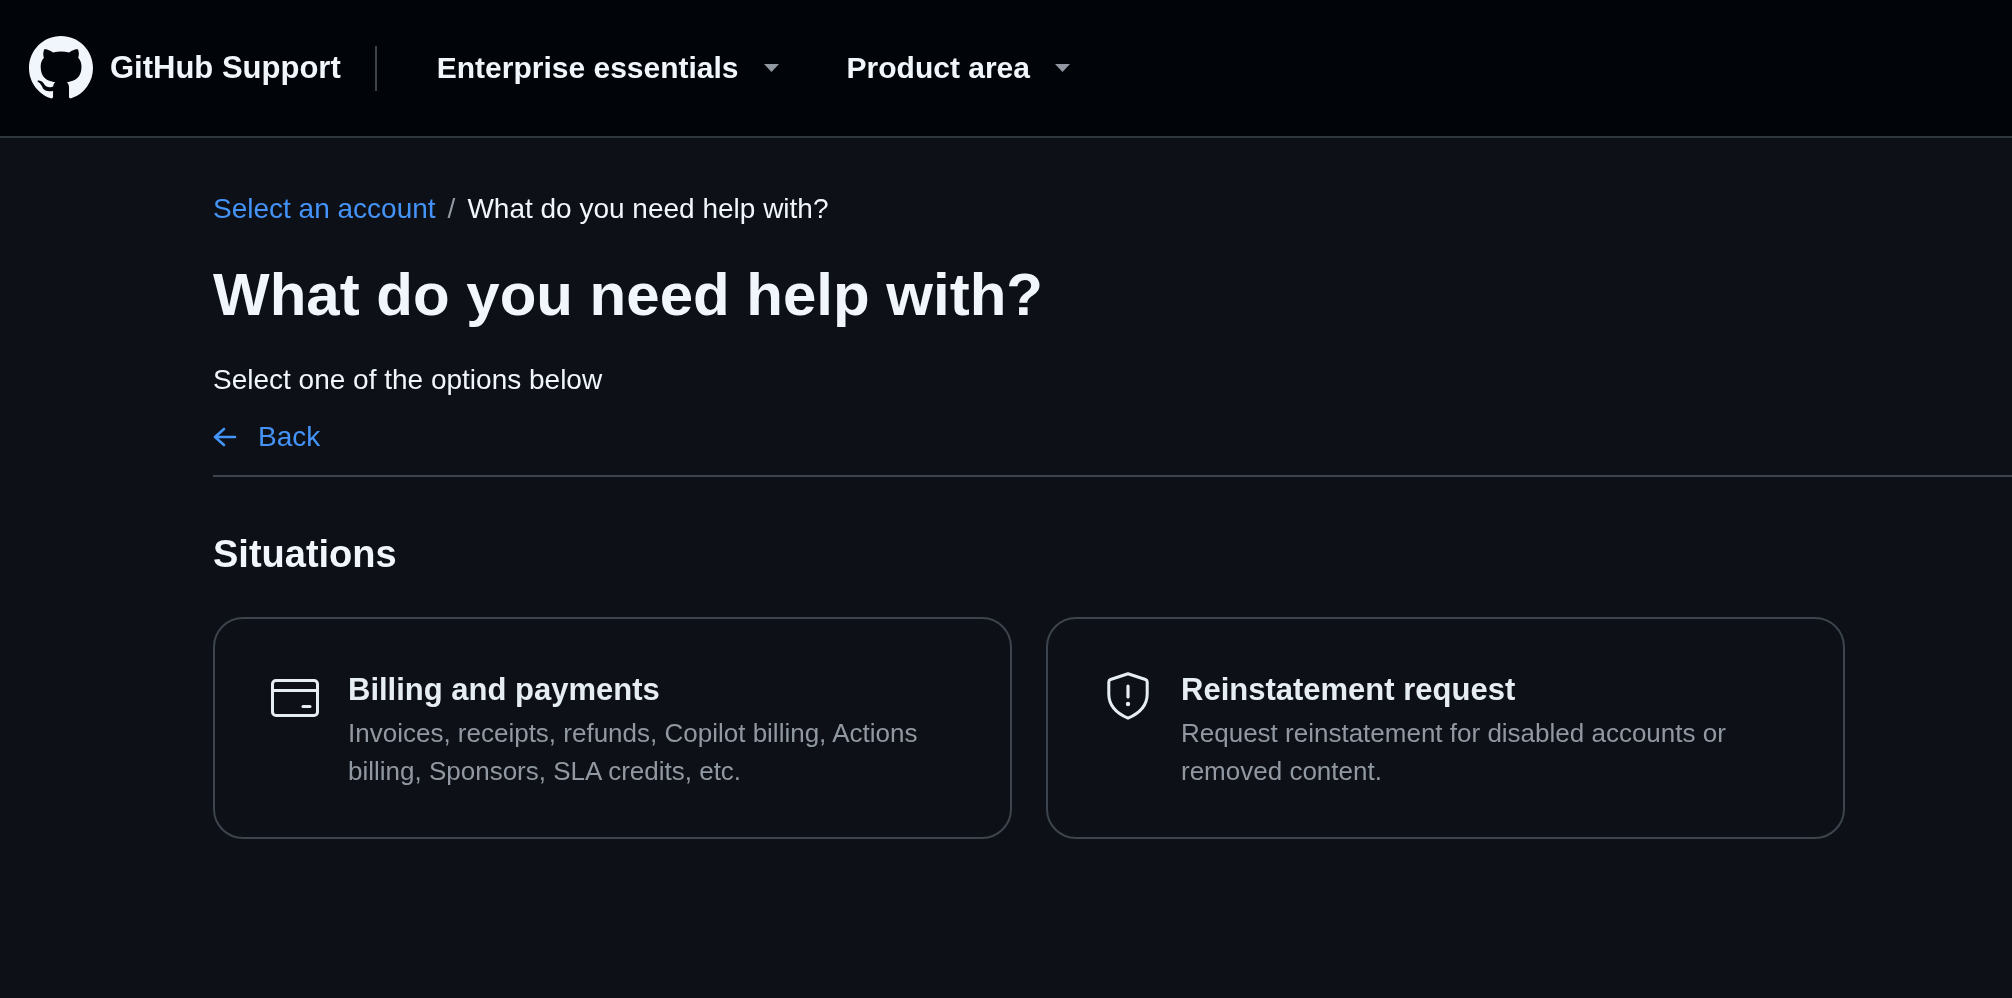 This screenshot has height=998, width=2012. I want to click on section-heading: Situations, so click(305, 554).